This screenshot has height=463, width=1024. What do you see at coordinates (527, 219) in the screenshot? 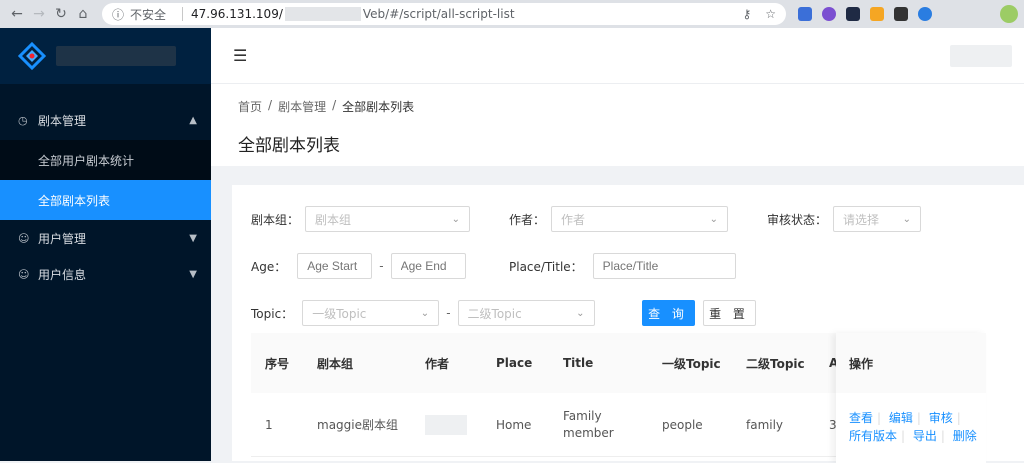
I see `author-label: 作者：` at bounding box center [527, 219].